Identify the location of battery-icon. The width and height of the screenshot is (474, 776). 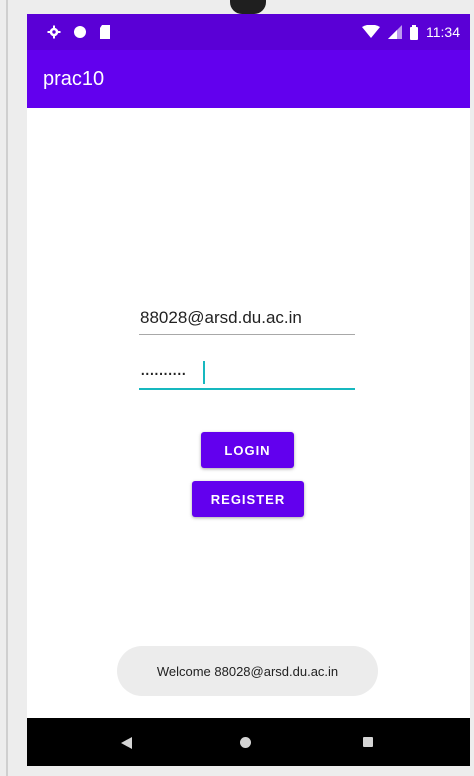
(414, 32).